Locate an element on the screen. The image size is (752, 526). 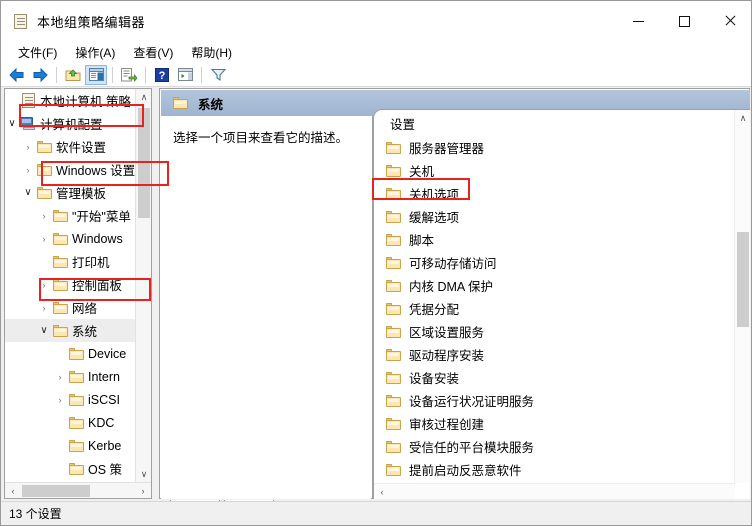
show-details-icon is located at coordinates (185, 75).